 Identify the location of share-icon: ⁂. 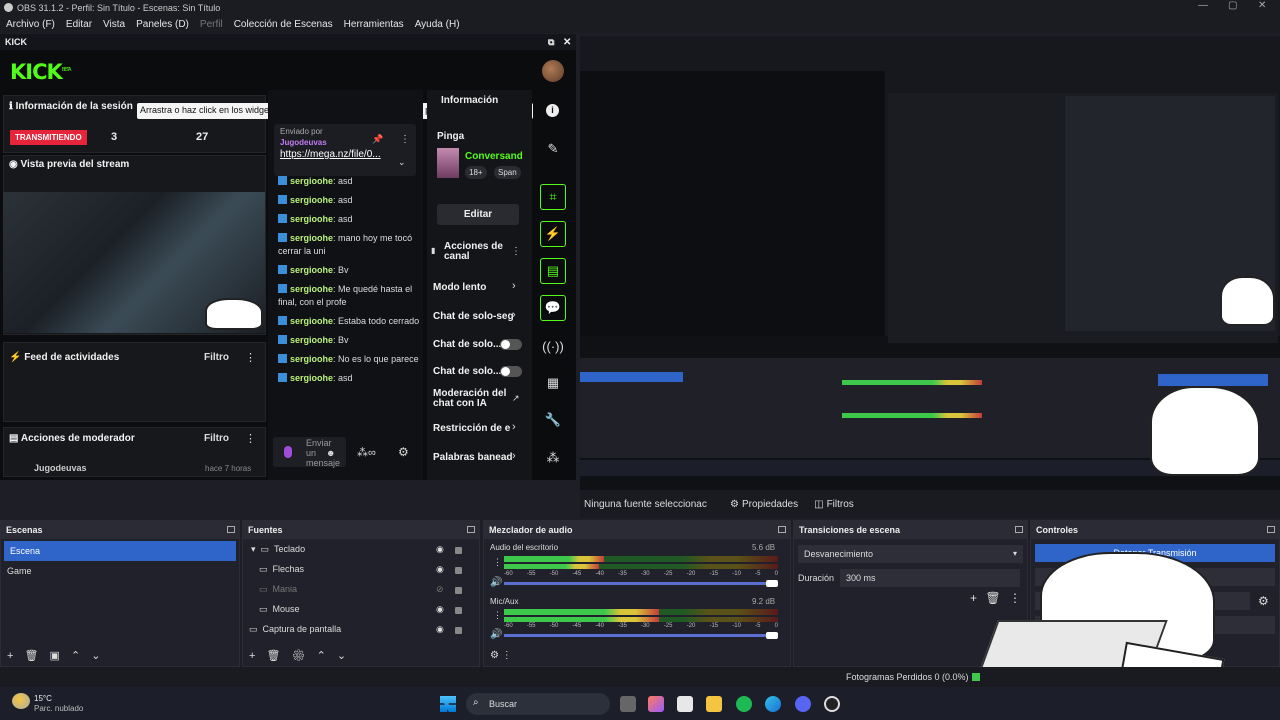
(553, 458).